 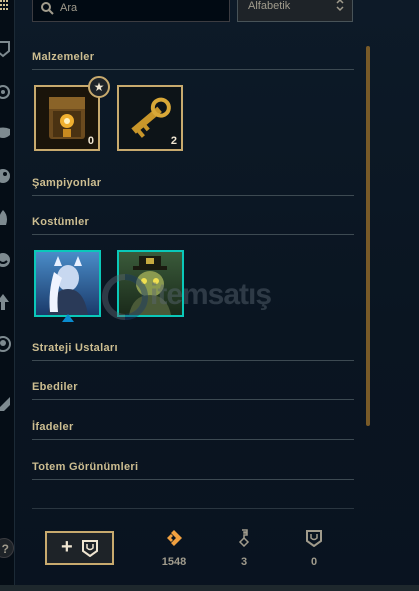 What do you see at coordinates (4, 6) in the screenshot?
I see `grid-icon` at bounding box center [4, 6].